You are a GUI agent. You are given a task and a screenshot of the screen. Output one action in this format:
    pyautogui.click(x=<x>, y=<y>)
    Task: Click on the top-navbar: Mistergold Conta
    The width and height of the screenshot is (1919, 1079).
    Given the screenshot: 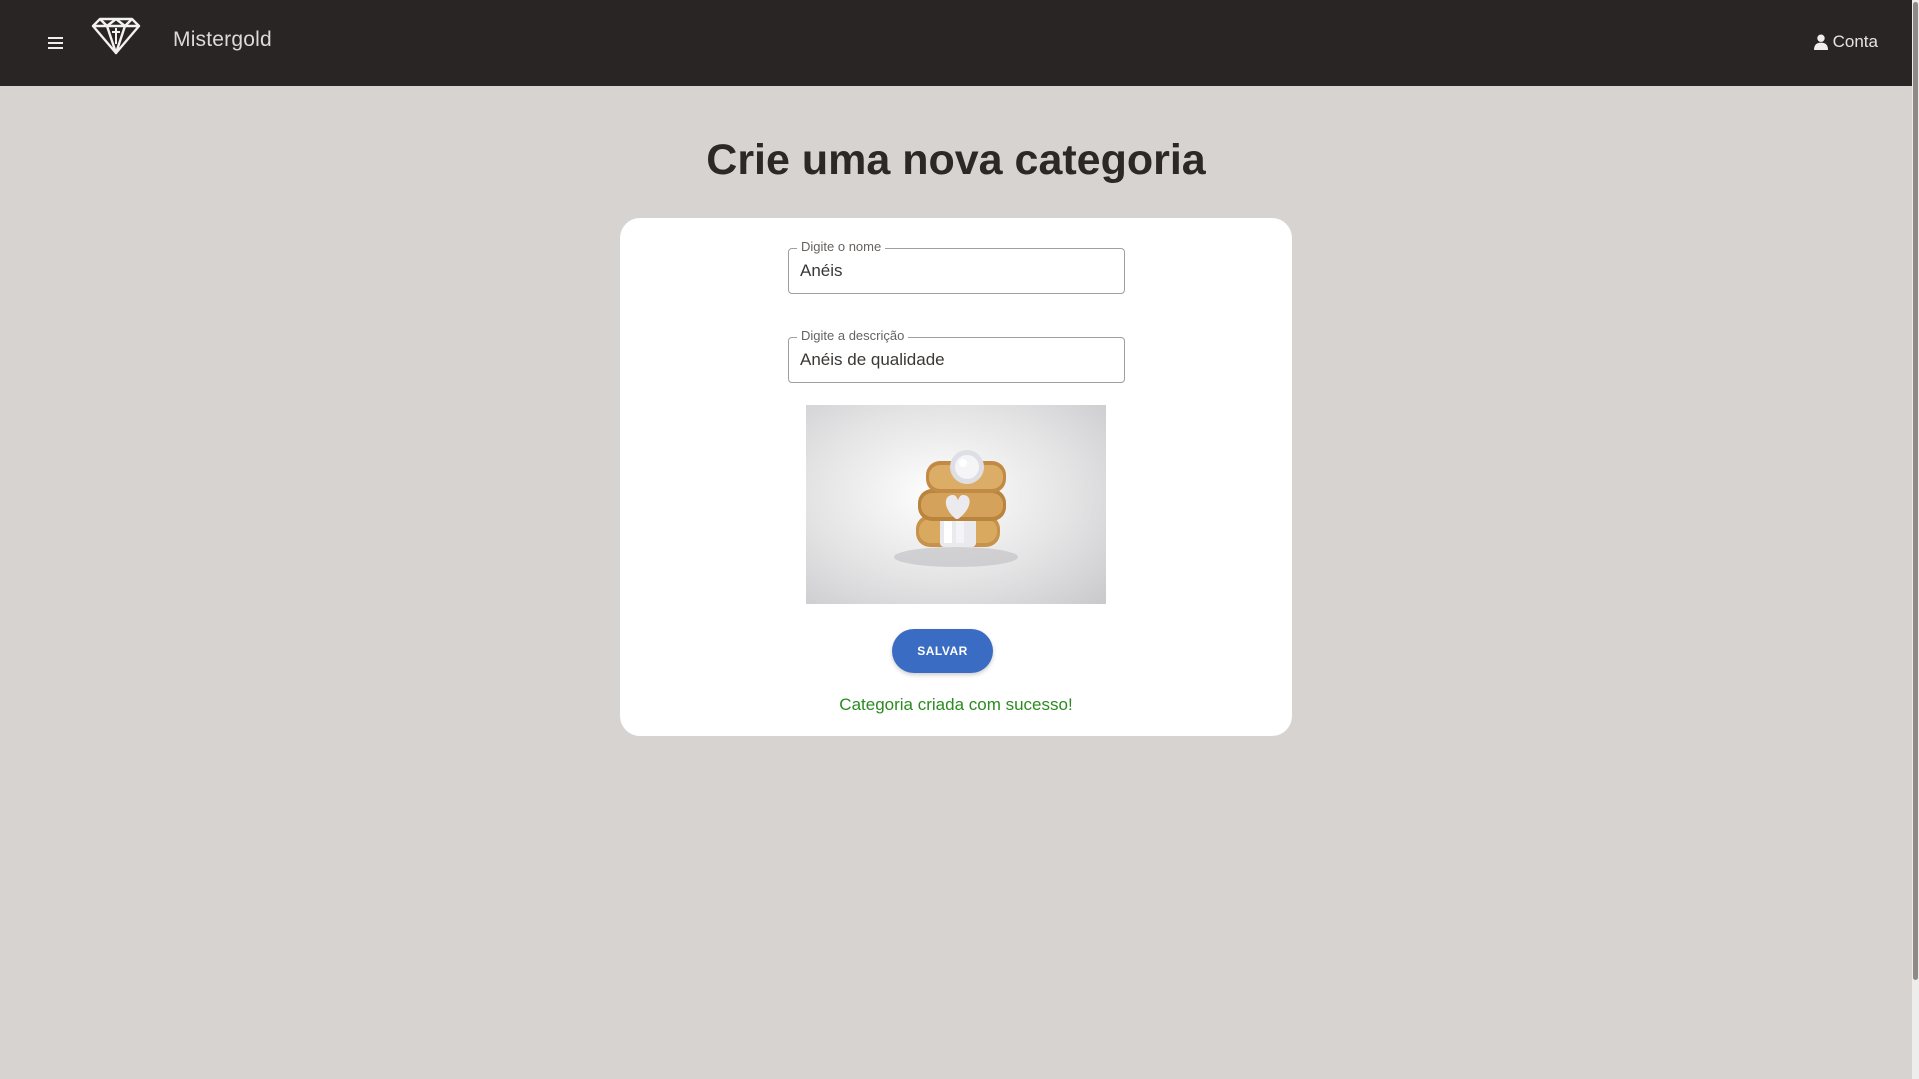 What is the action you would take?
    pyautogui.click(x=956, y=43)
    